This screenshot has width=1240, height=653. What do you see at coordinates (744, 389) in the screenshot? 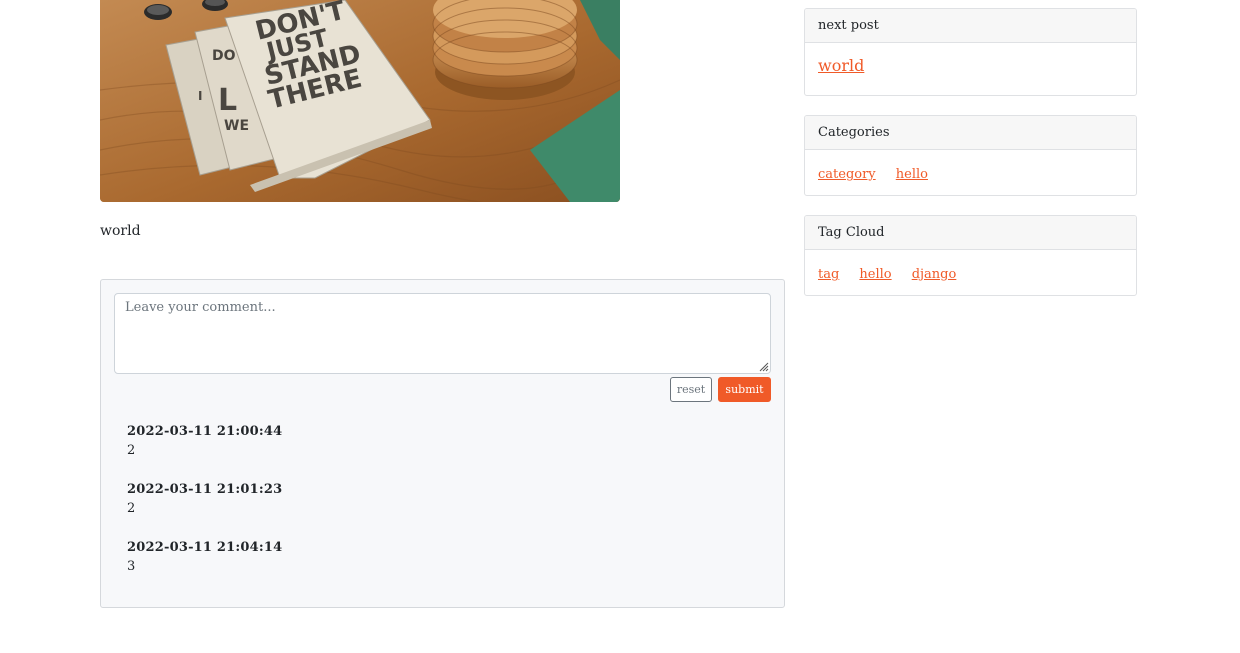
I see `submit-button: submit` at bounding box center [744, 389].